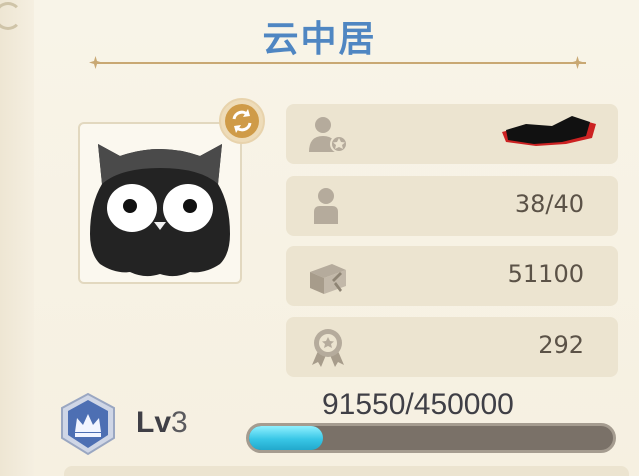 The width and height of the screenshot is (639, 476). Describe the element at coordinates (561, 345) in the screenshot. I see `score-value: 292` at that location.